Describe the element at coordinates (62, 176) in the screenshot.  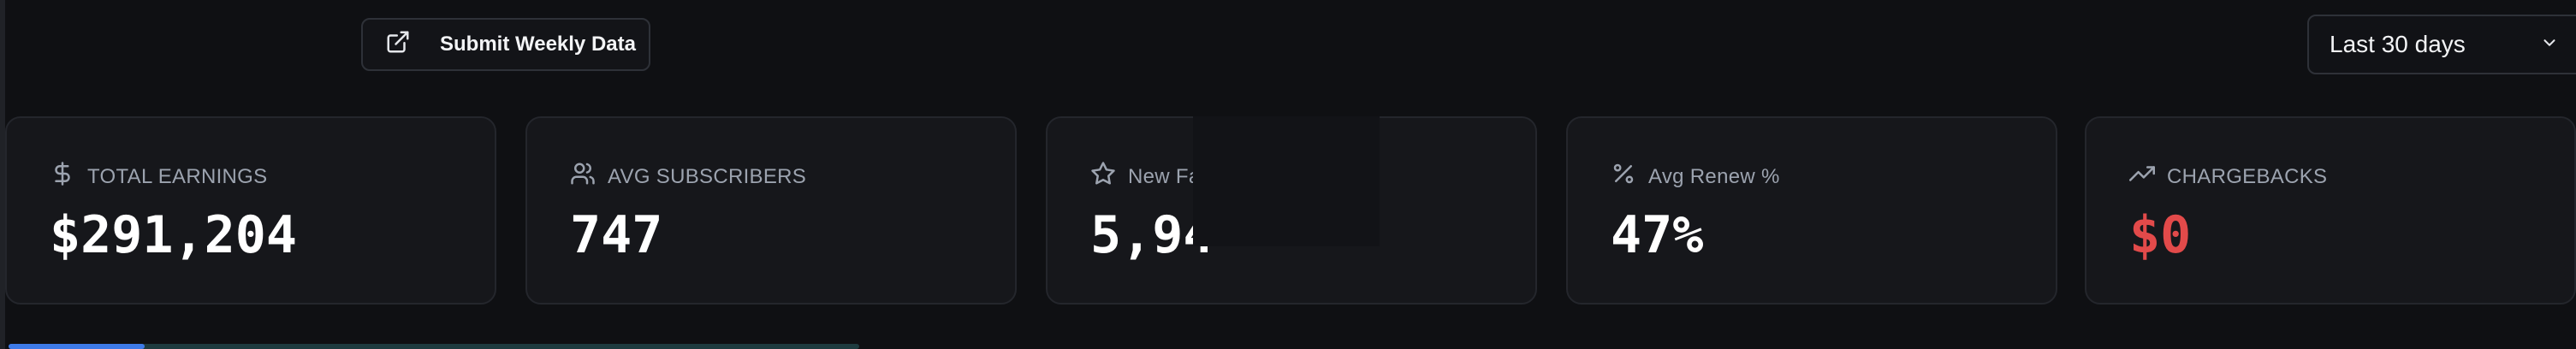
I see `dollar-icon` at that location.